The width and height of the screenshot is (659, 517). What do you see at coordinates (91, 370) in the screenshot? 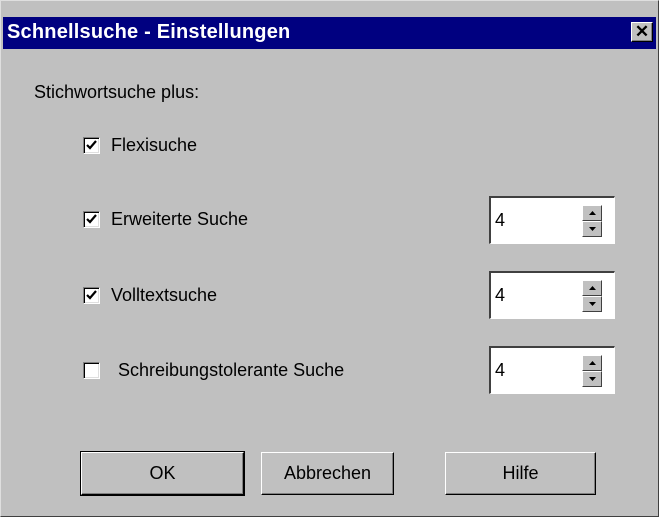
I see `schreibungstolerante-suche-checkbox` at bounding box center [91, 370].